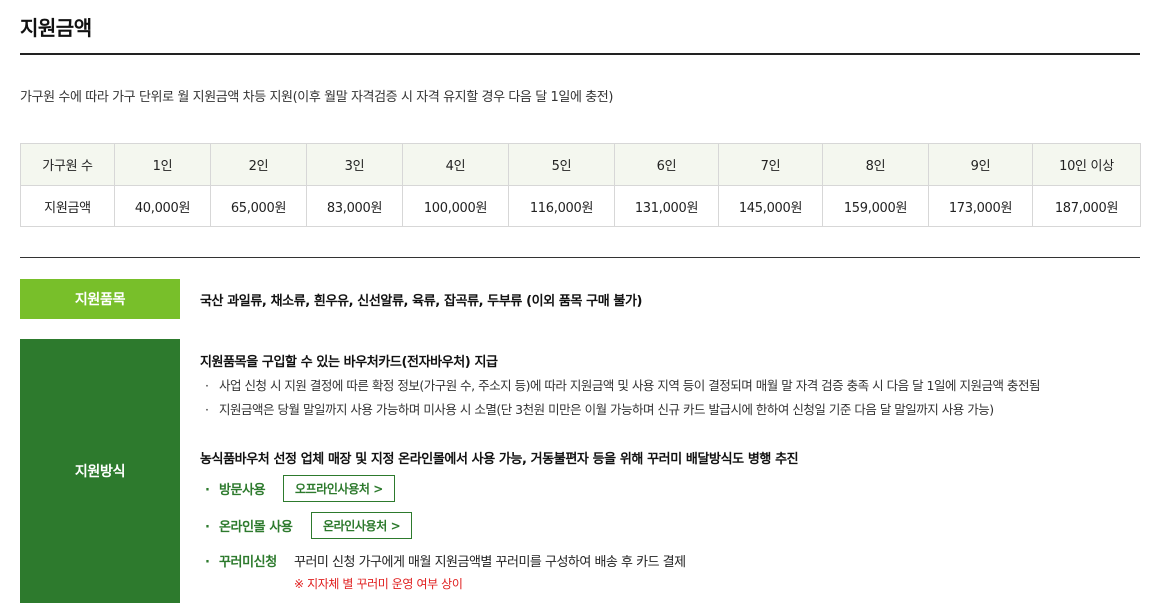 The width and height of the screenshot is (1159, 614). What do you see at coordinates (67, 206) in the screenshot?
I see `row-label-cell: 지원금액` at bounding box center [67, 206].